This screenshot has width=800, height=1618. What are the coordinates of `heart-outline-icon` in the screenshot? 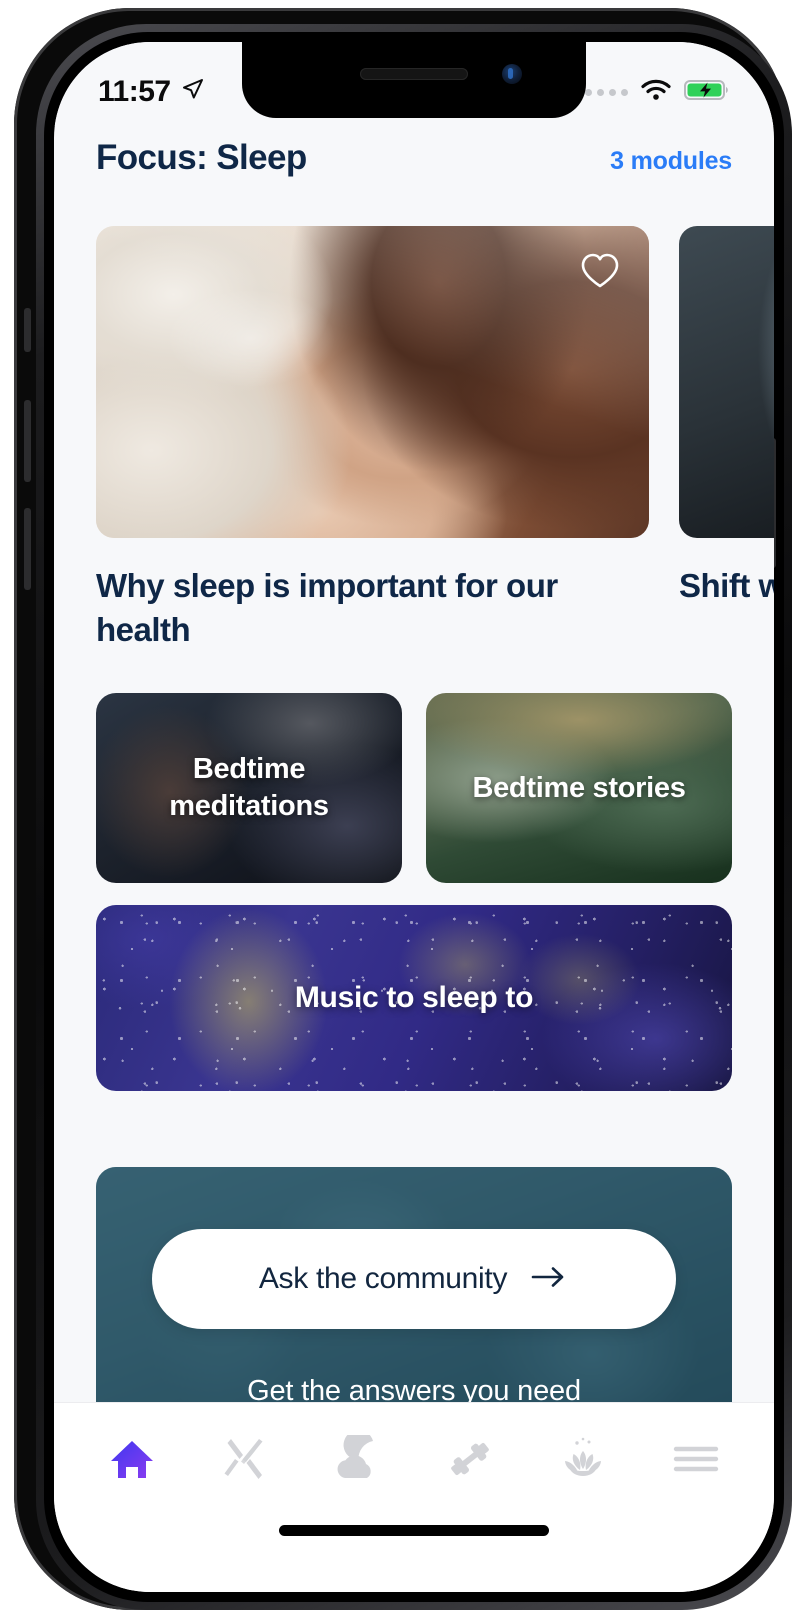 It's located at (600, 271).